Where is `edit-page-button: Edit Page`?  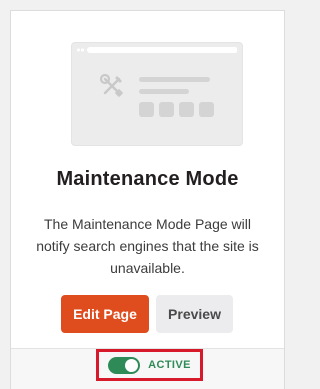
edit-page-button: Edit Page is located at coordinates (105, 314).